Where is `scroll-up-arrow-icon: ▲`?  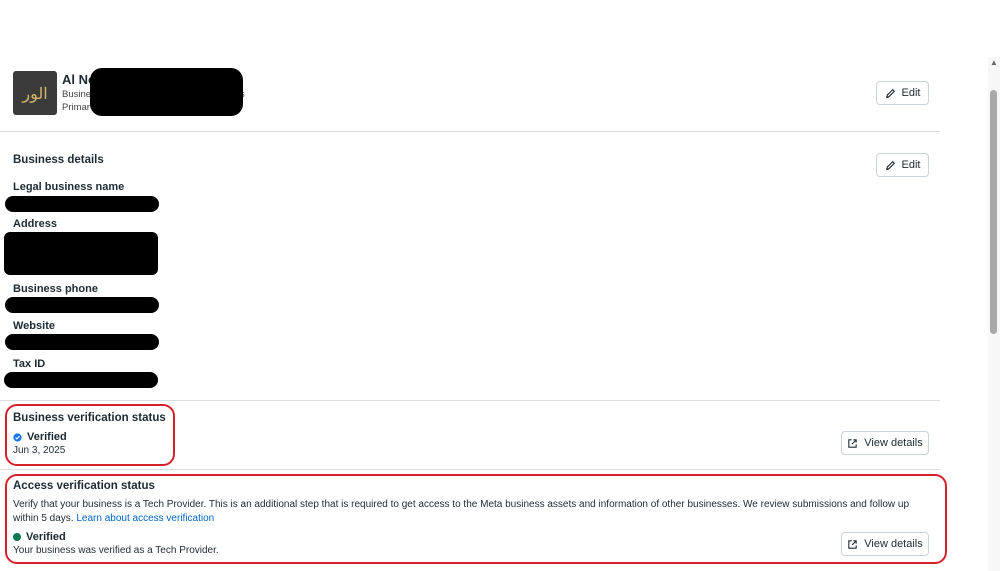
scroll-up-arrow-icon: ▲ is located at coordinates (994, 63).